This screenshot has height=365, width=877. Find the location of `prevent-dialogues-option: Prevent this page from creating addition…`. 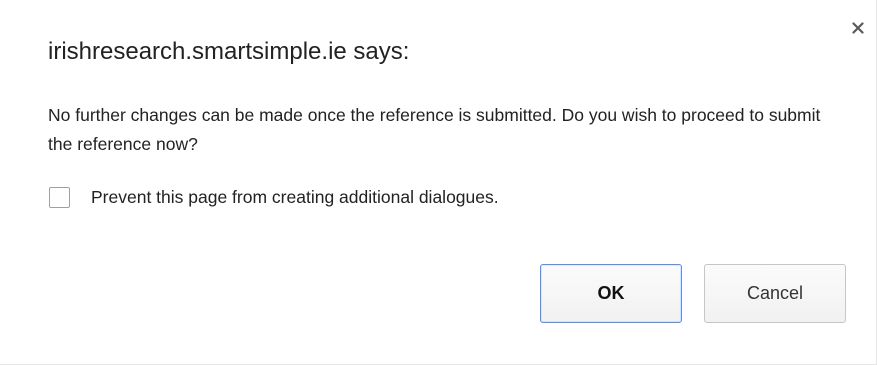

prevent-dialogues-option: Prevent this page from creating addition… is located at coordinates (274, 197).